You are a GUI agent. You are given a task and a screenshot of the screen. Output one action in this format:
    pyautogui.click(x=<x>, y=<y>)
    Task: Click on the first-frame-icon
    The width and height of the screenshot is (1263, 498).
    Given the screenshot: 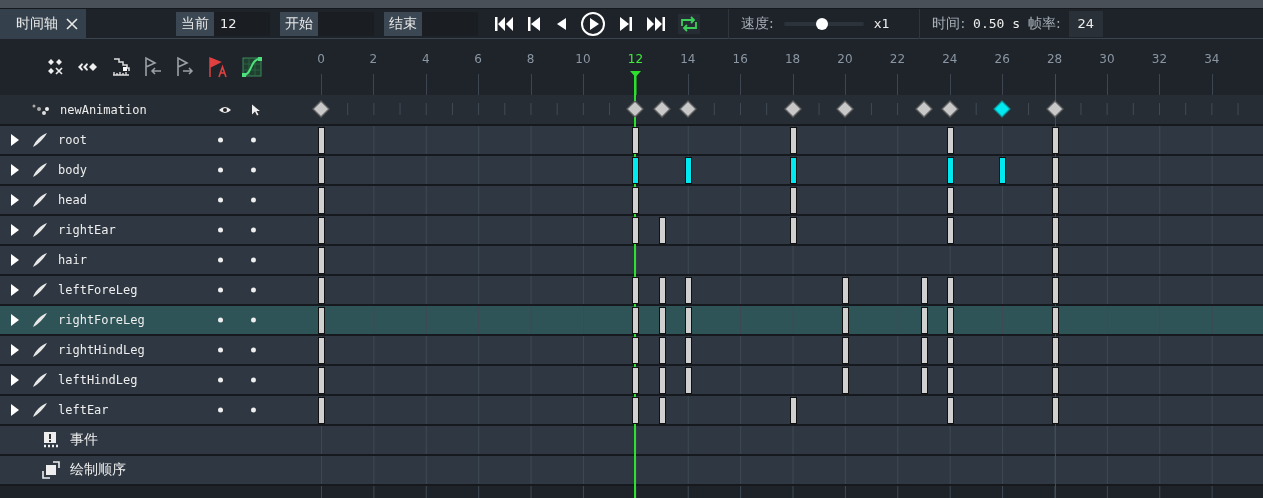 What is the action you would take?
    pyautogui.click(x=504, y=23)
    